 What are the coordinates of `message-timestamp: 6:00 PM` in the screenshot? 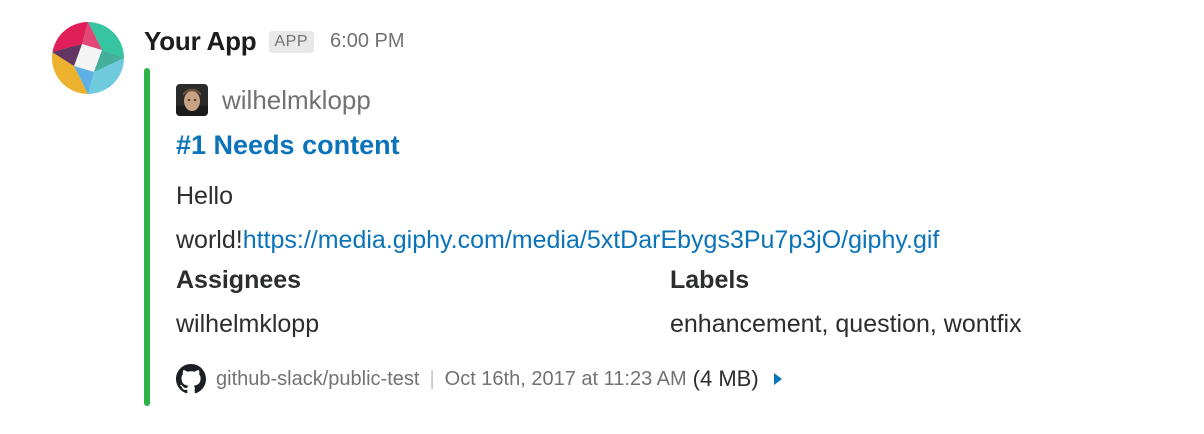 It's located at (367, 41).